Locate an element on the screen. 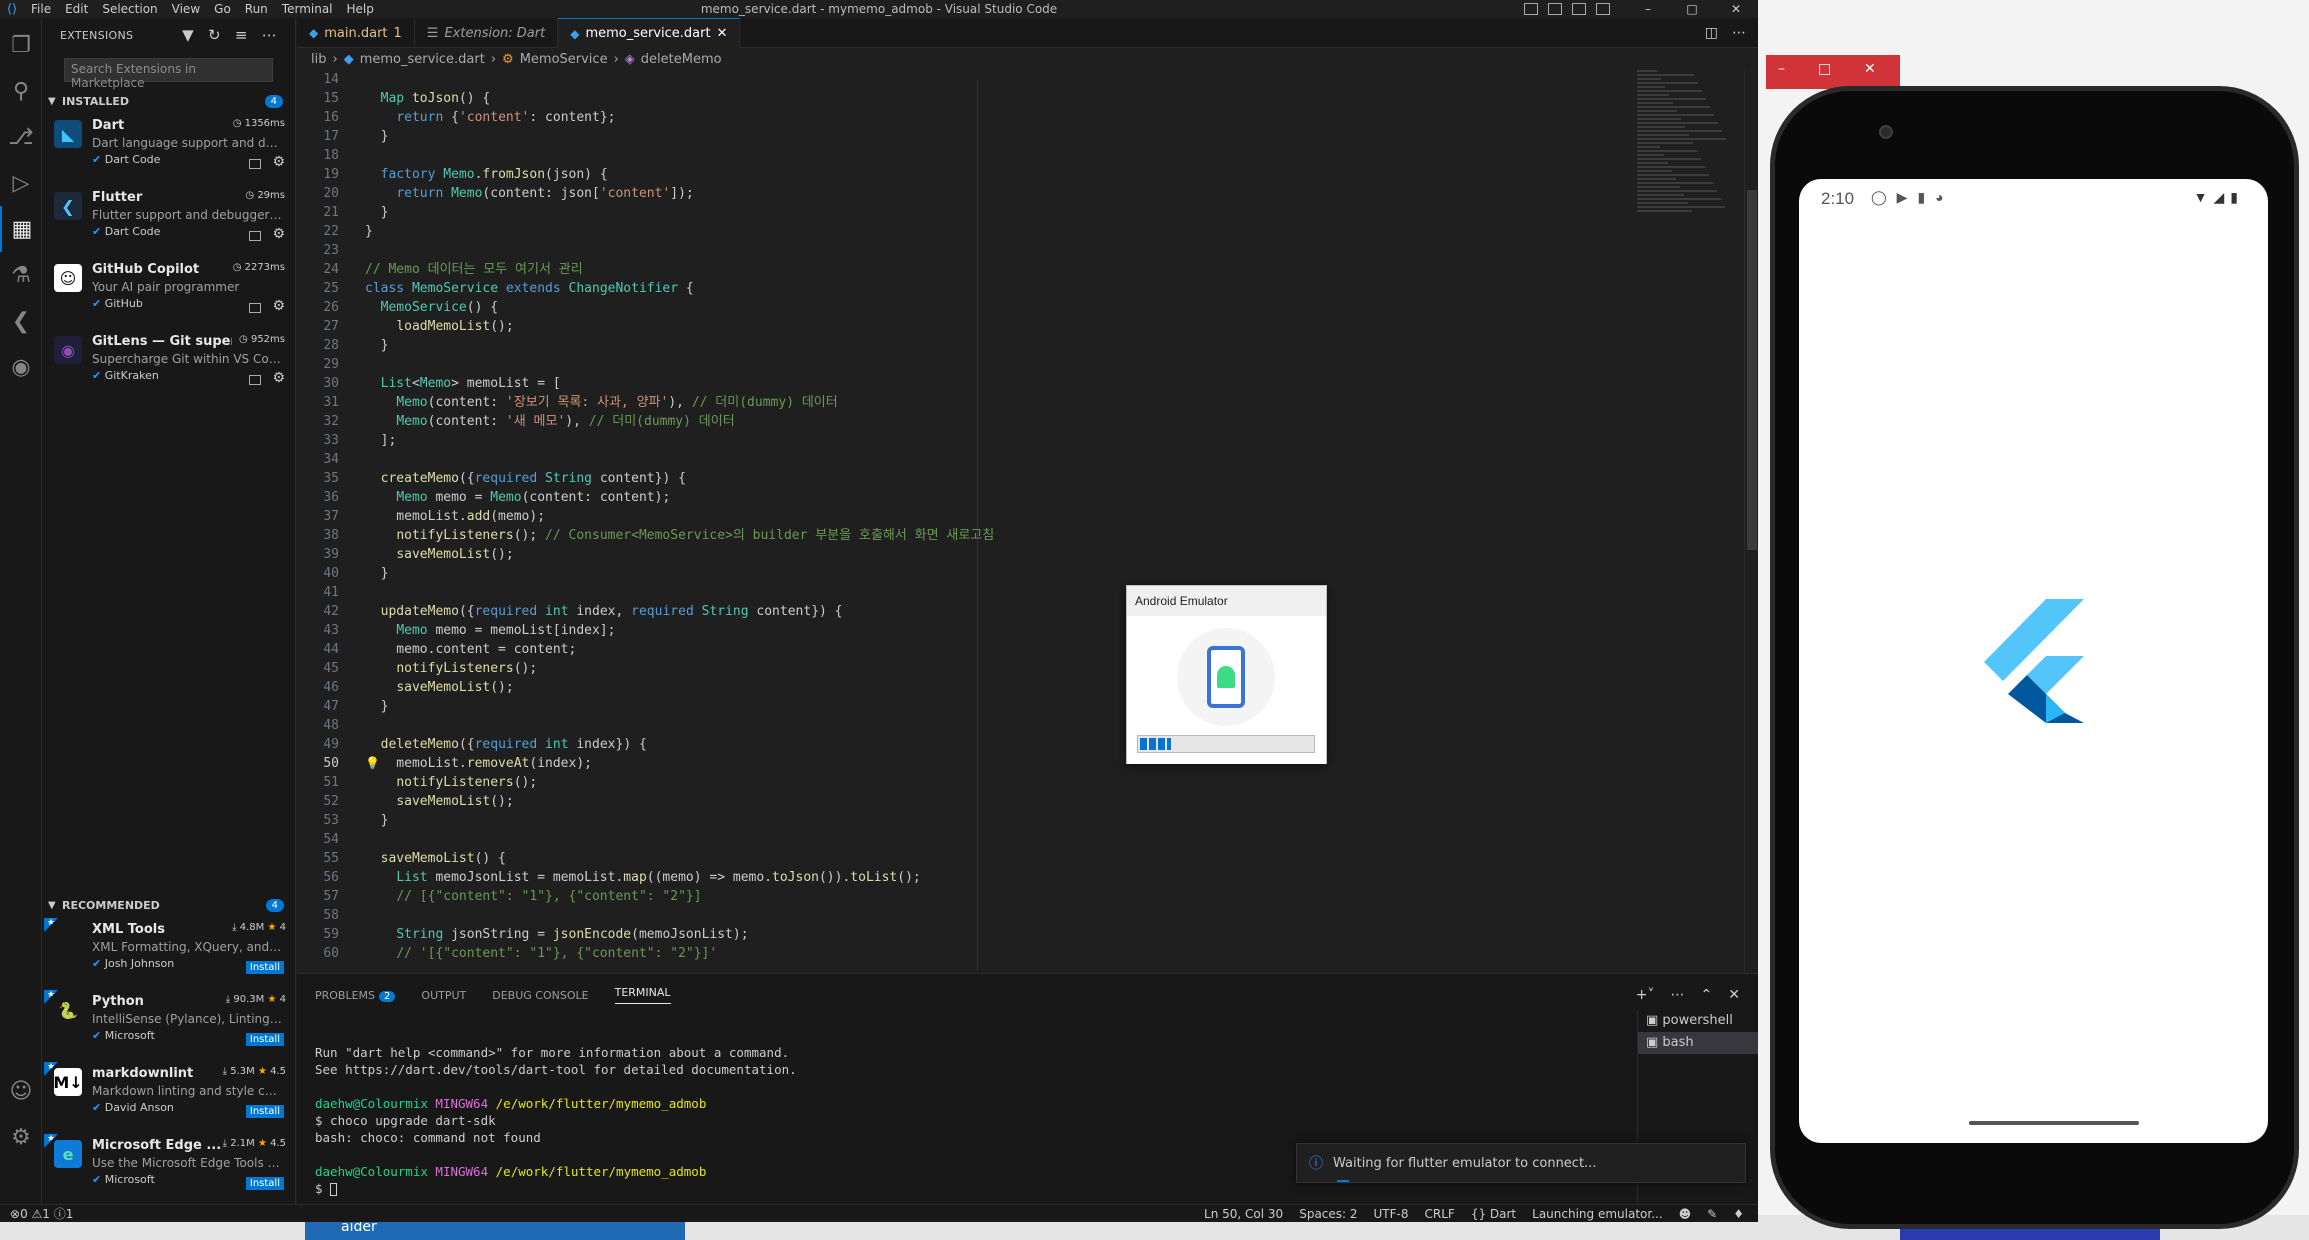  testing-icon: ⚗ is located at coordinates (21, 275).